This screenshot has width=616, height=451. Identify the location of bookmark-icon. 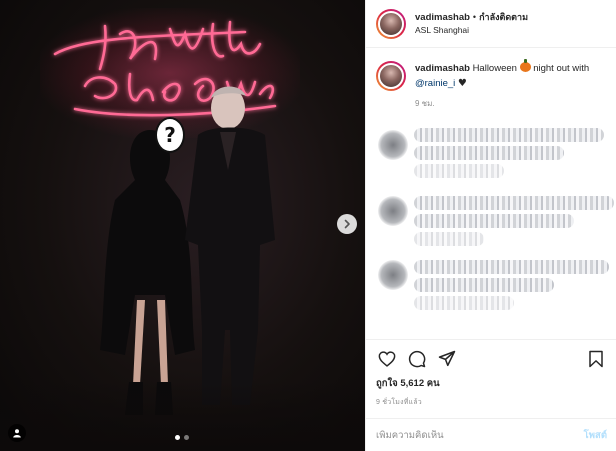
(596, 359).